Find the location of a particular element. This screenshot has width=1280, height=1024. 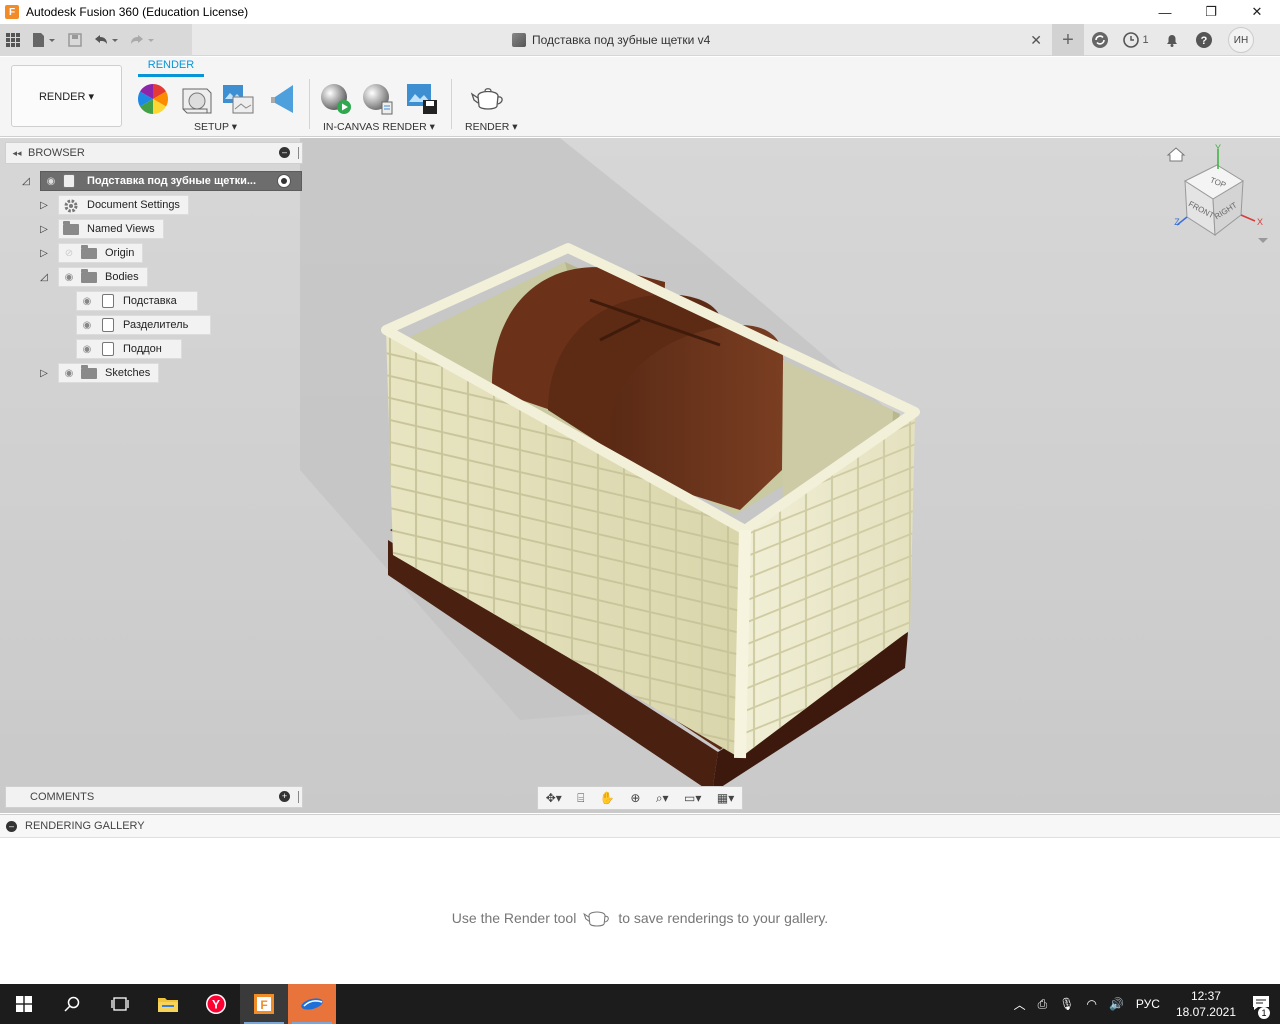

task-view-button is located at coordinates (120, 1004).